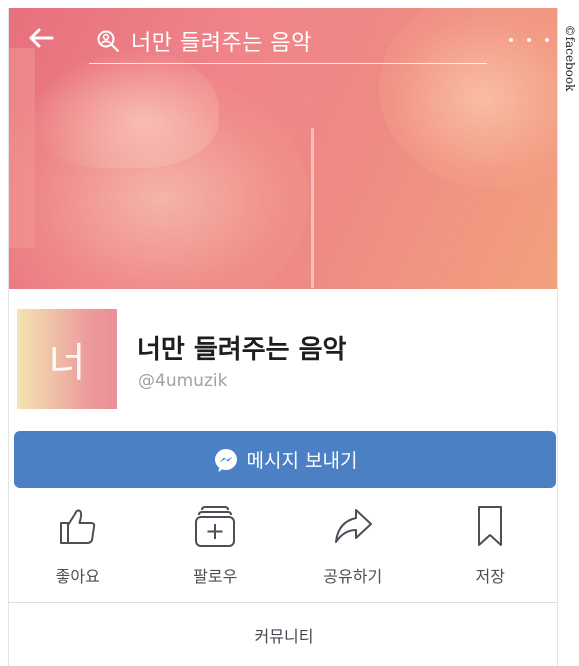 This screenshot has width=579, height=666. What do you see at coordinates (353, 550) in the screenshot?
I see `share-button: 공유하기` at bounding box center [353, 550].